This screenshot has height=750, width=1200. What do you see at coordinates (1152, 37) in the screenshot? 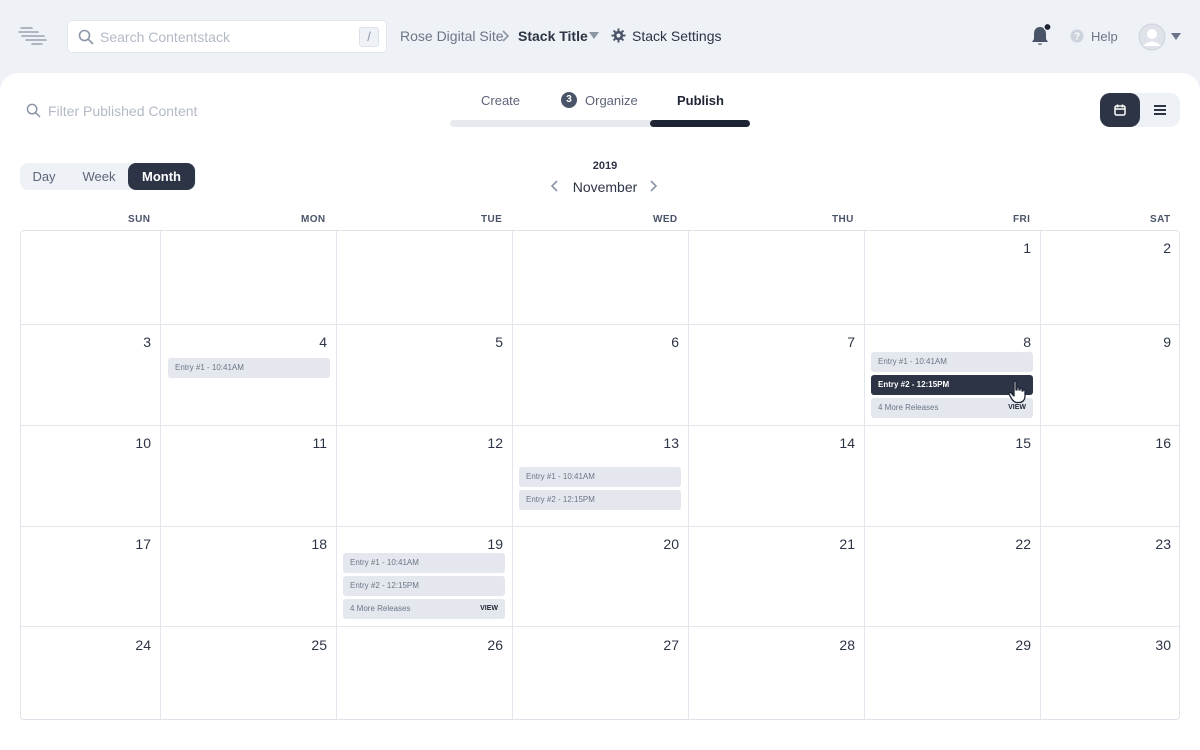
I see `user-avatar-icon` at bounding box center [1152, 37].